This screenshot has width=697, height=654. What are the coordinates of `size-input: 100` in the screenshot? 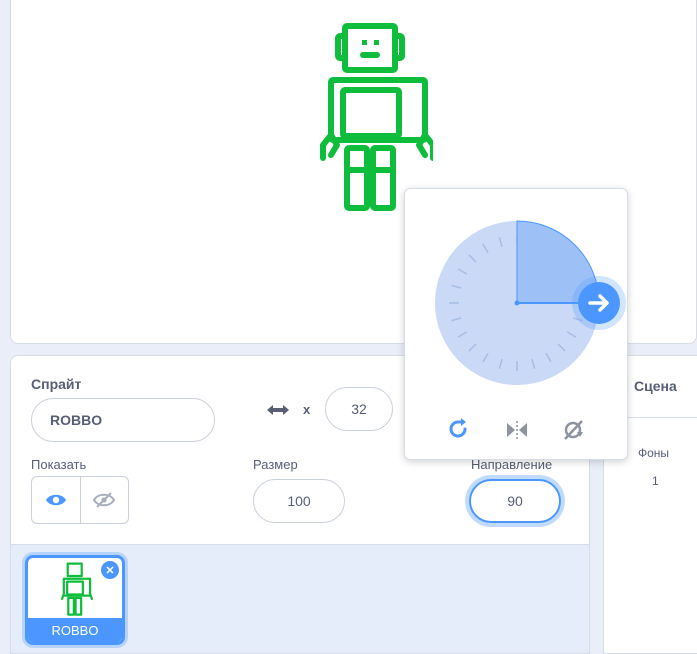 It's located at (299, 501).